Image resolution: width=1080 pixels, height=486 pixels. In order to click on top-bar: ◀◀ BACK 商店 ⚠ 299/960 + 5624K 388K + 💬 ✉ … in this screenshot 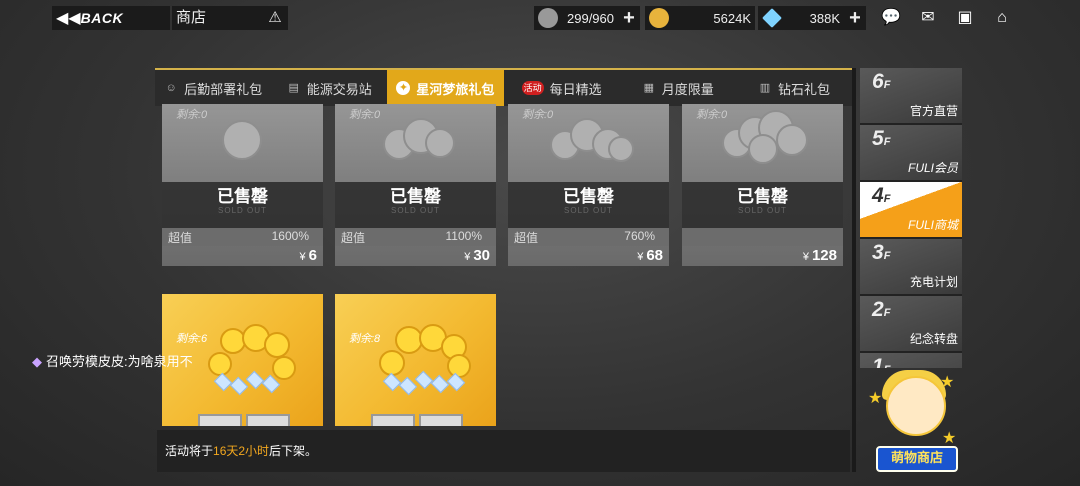, I will do `click(540, 18)`.